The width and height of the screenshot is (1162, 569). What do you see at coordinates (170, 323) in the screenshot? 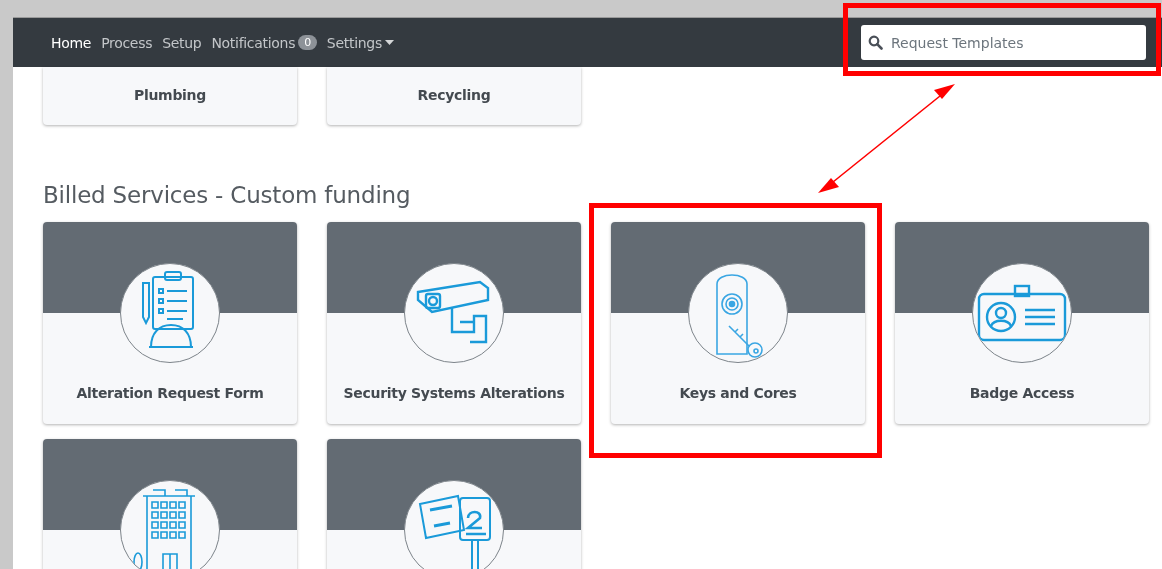
I see `service-card: Alteration Request Form` at bounding box center [170, 323].